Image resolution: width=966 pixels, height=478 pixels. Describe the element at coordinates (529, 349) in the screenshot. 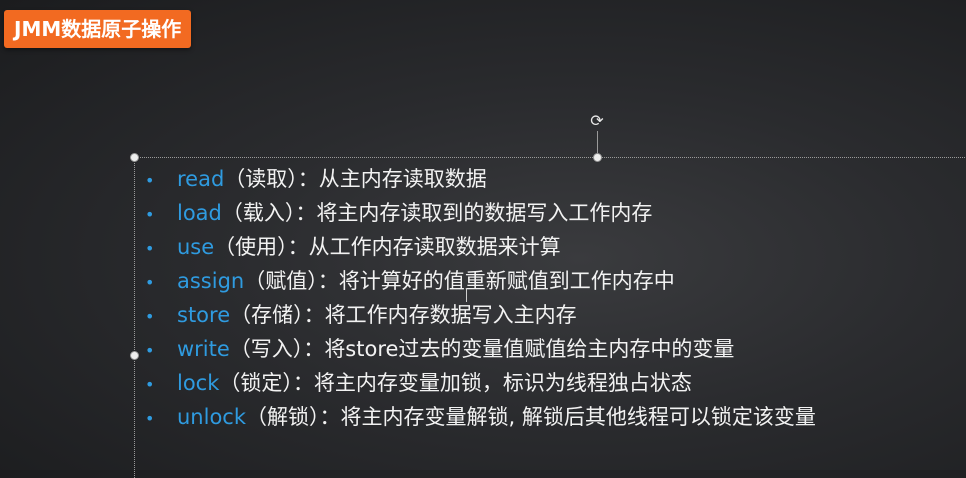

I see `operation-description: 将store过去的变量值赋值给主内存中的变量` at that location.